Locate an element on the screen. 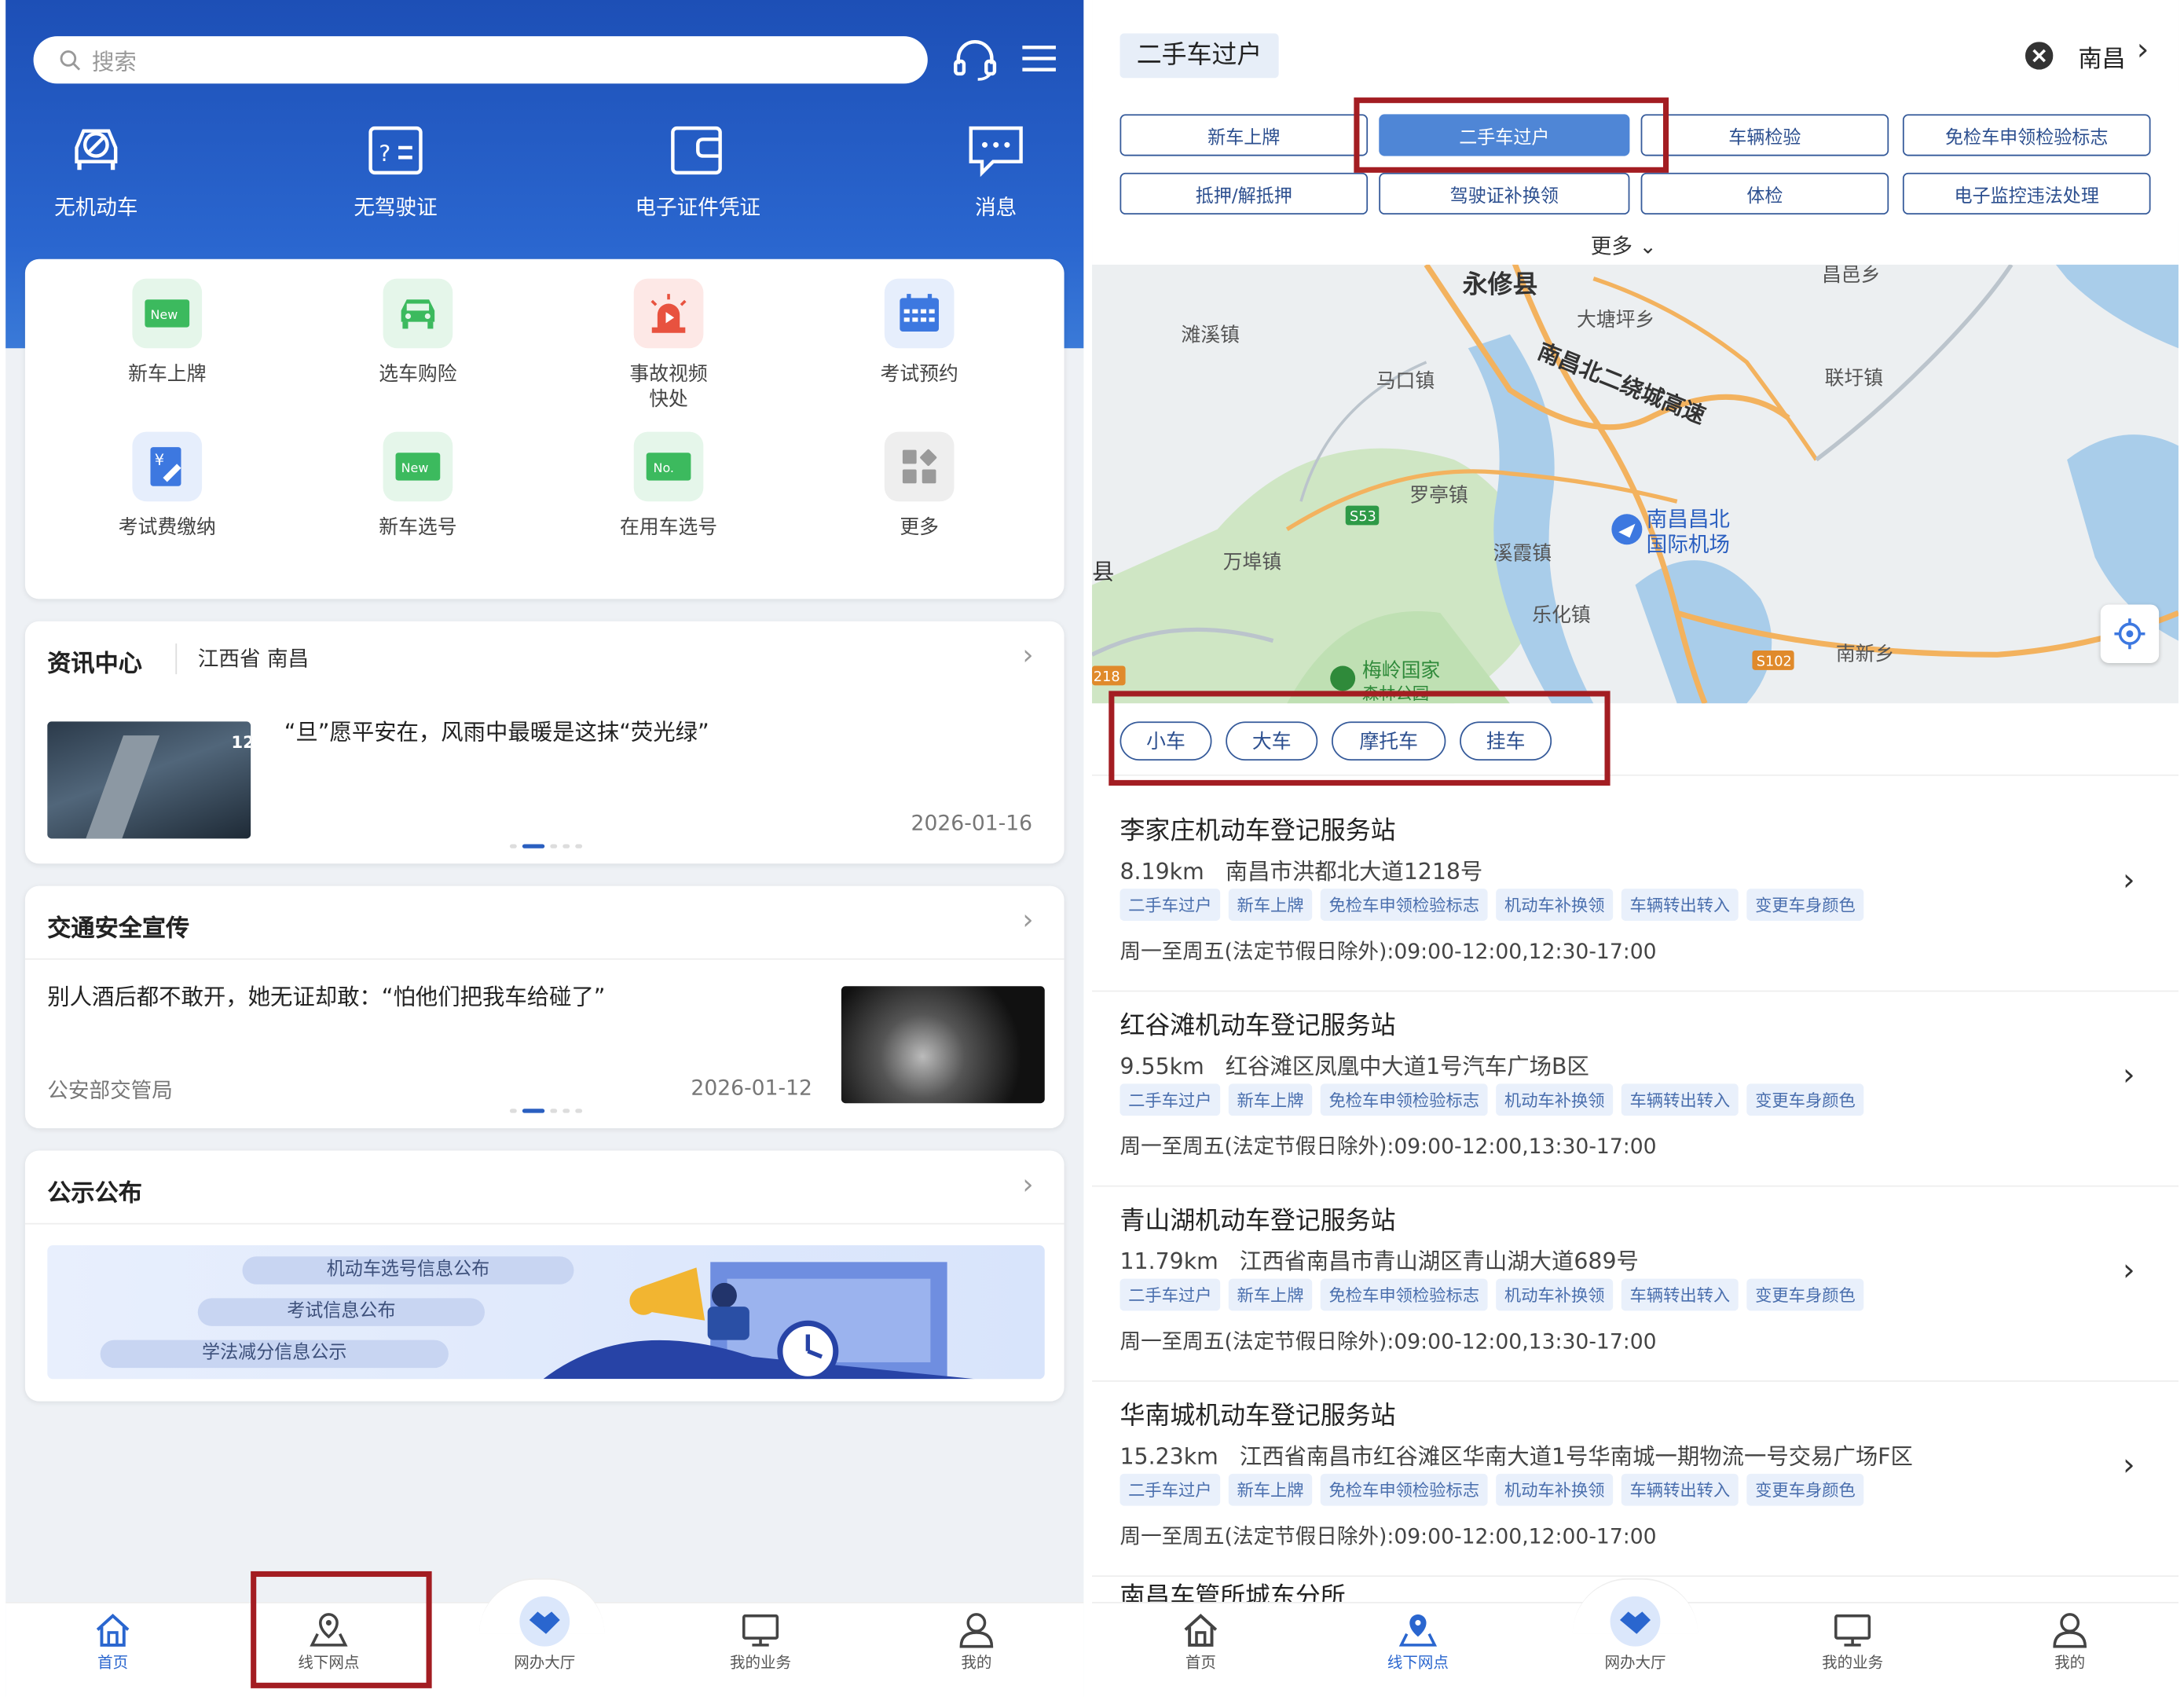 The height and width of the screenshot is (1697, 2184). vehicle-type-small: 小车 is located at coordinates (1165, 741).